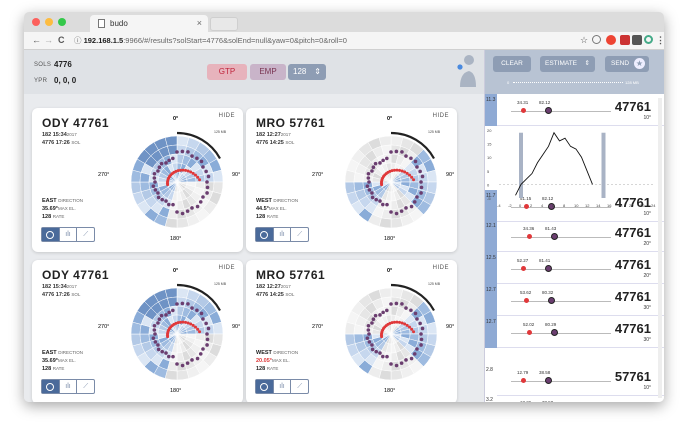  Describe the element at coordinates (574, 268) in the screenshot. I see `result-row: 12.5 52.27 81.41 47761 20°` at that location.